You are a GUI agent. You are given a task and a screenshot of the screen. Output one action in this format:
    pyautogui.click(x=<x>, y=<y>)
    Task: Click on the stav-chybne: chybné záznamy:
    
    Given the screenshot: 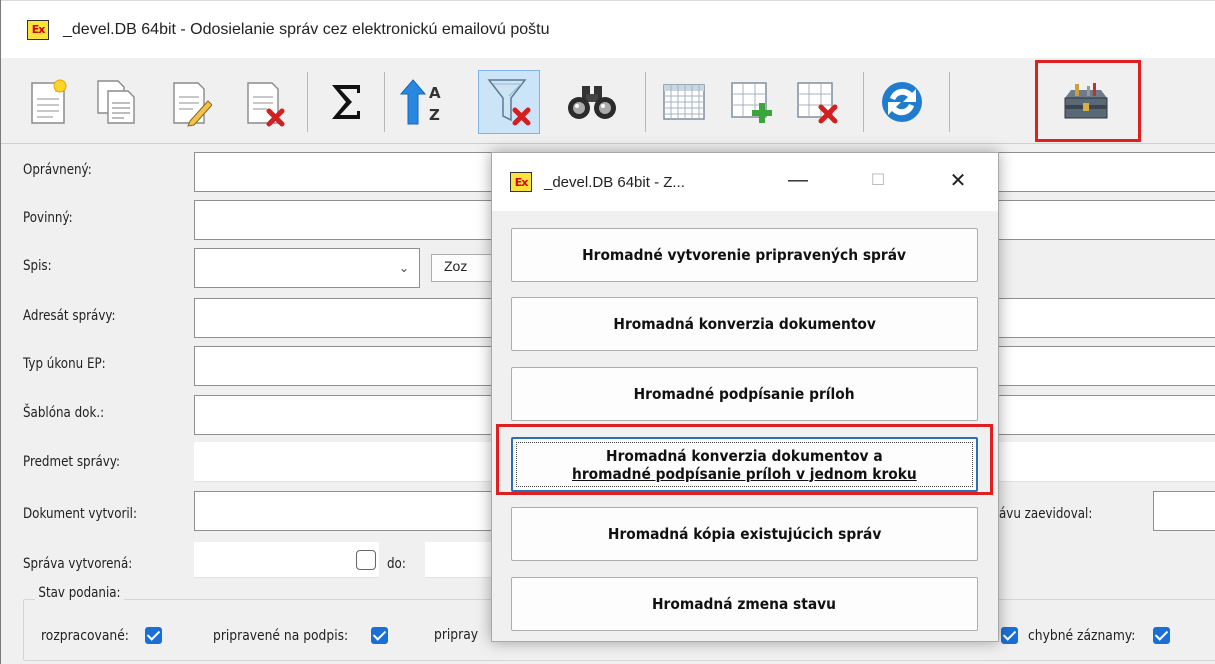 What is the action you would take?
    pyautogui.click(x=1085, y=635)
    